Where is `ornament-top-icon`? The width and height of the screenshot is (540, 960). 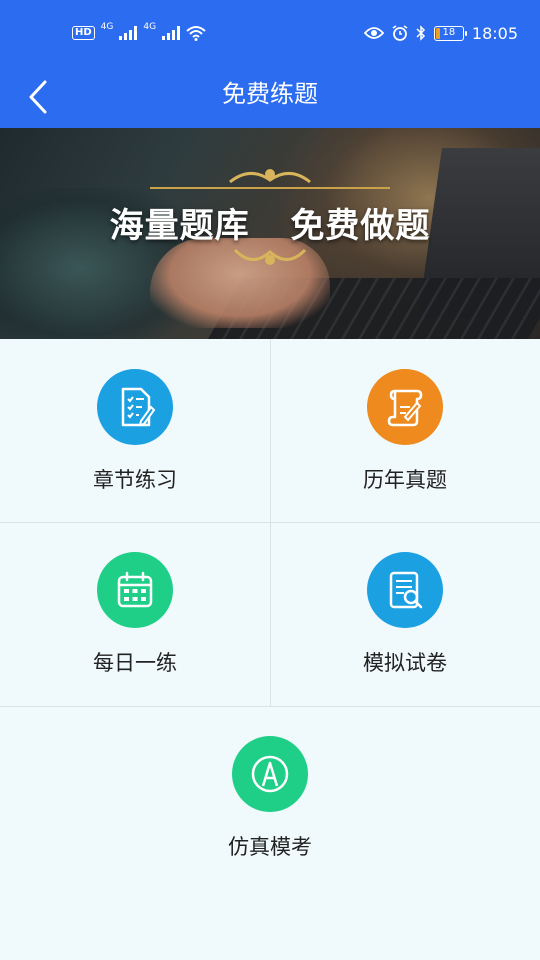 ornament-top-icon is located at coordinates (270, 179).